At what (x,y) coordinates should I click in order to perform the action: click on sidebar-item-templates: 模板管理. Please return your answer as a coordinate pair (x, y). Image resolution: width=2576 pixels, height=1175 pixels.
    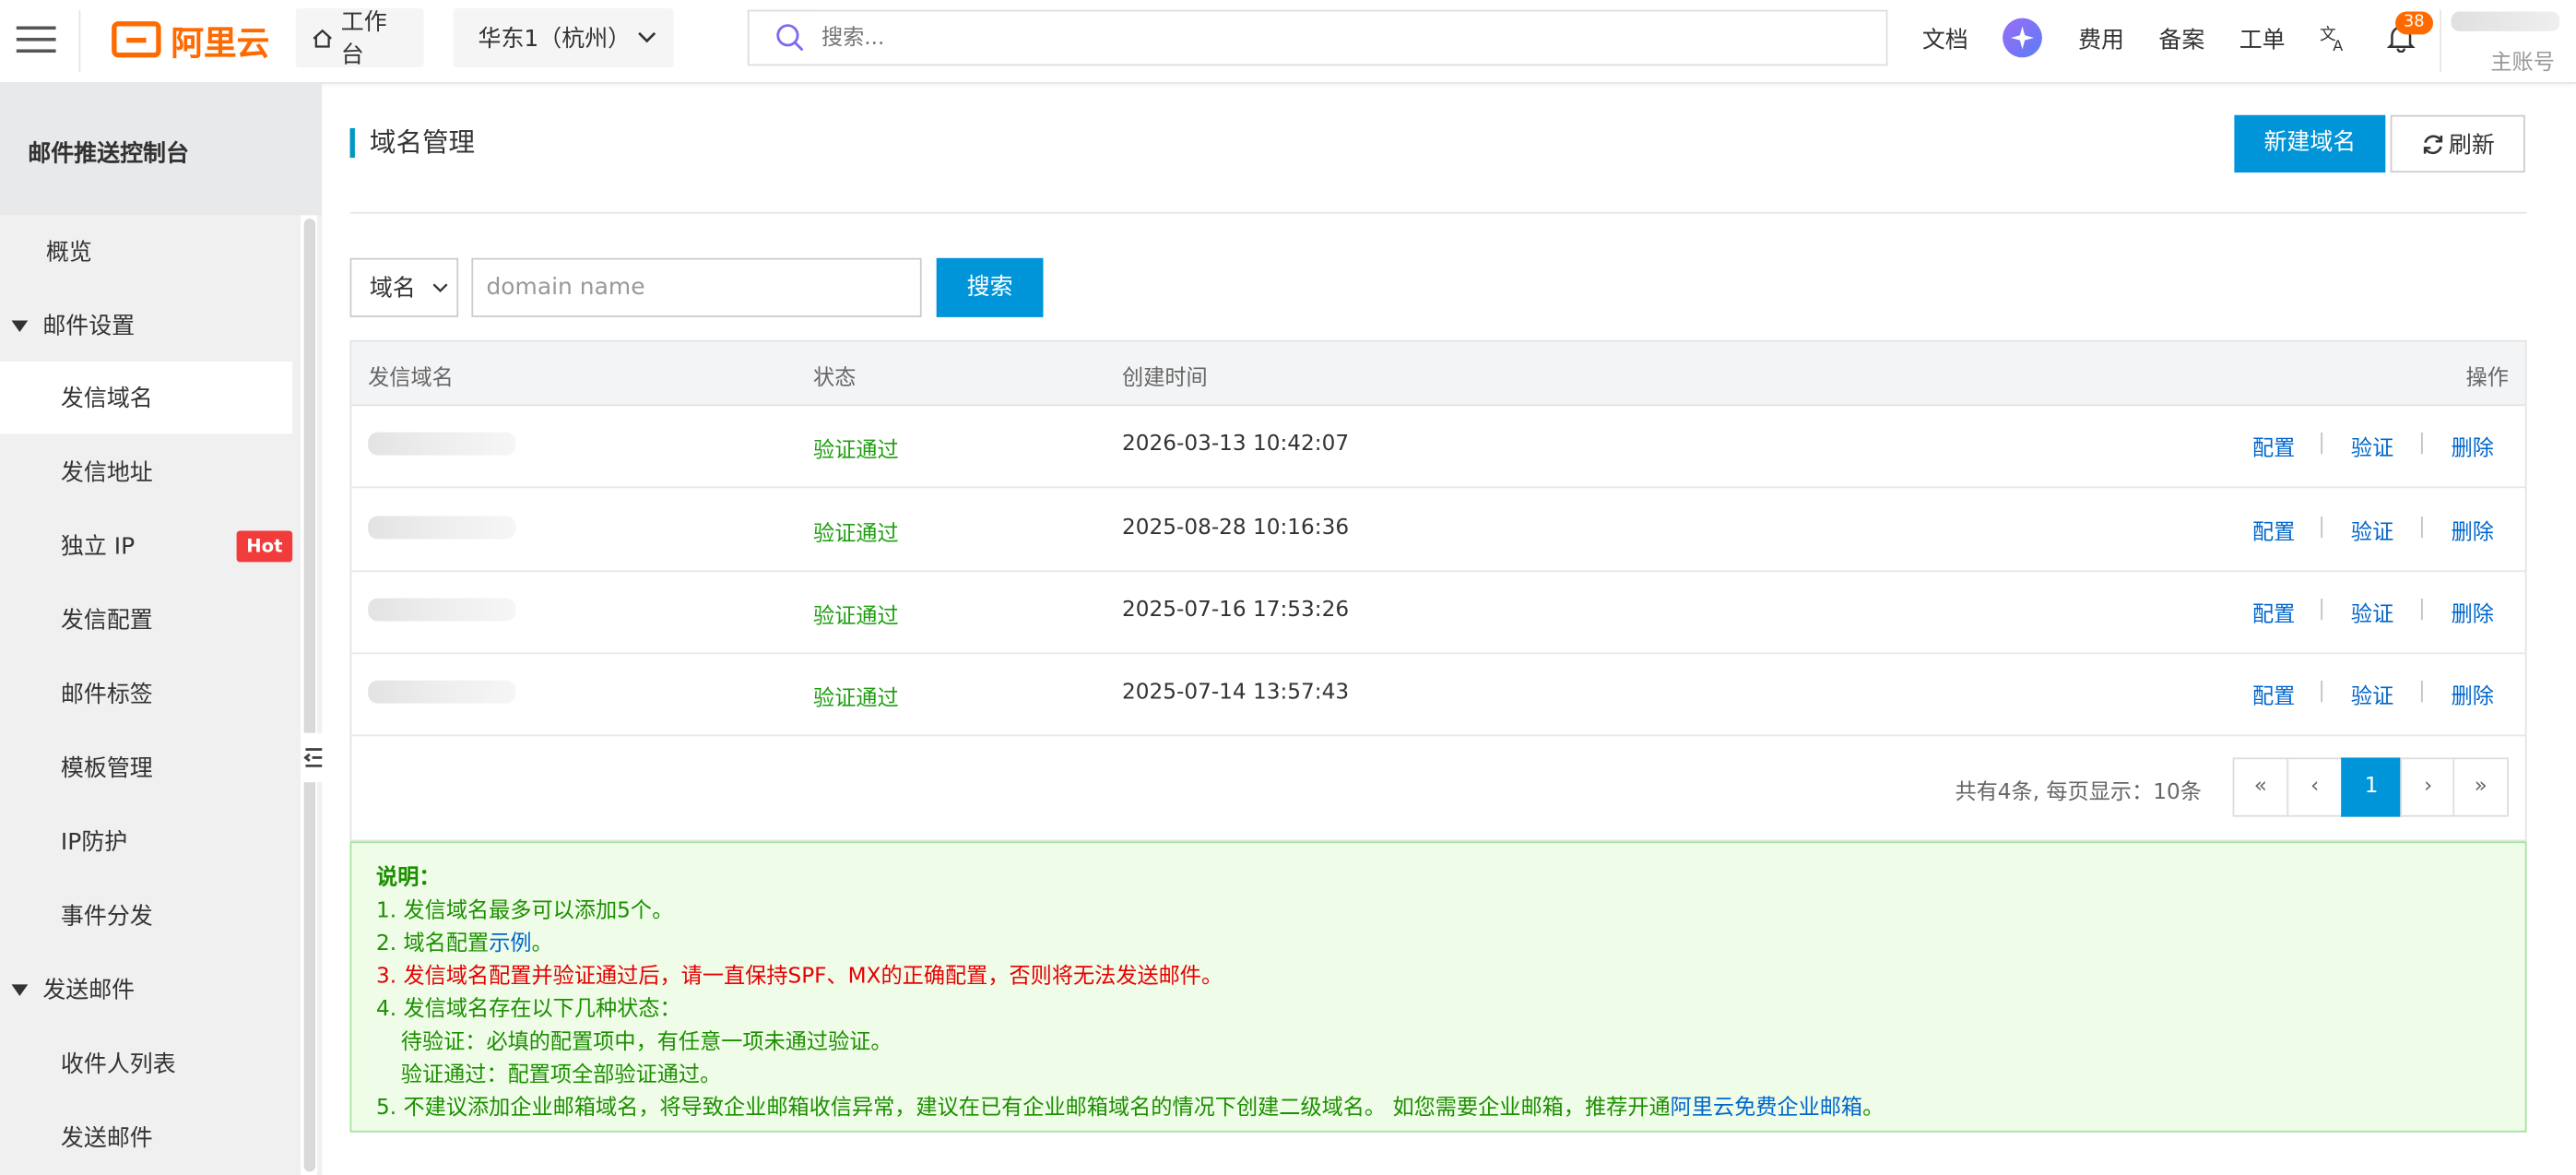
    Looking at the image, I should click on (146, 767).